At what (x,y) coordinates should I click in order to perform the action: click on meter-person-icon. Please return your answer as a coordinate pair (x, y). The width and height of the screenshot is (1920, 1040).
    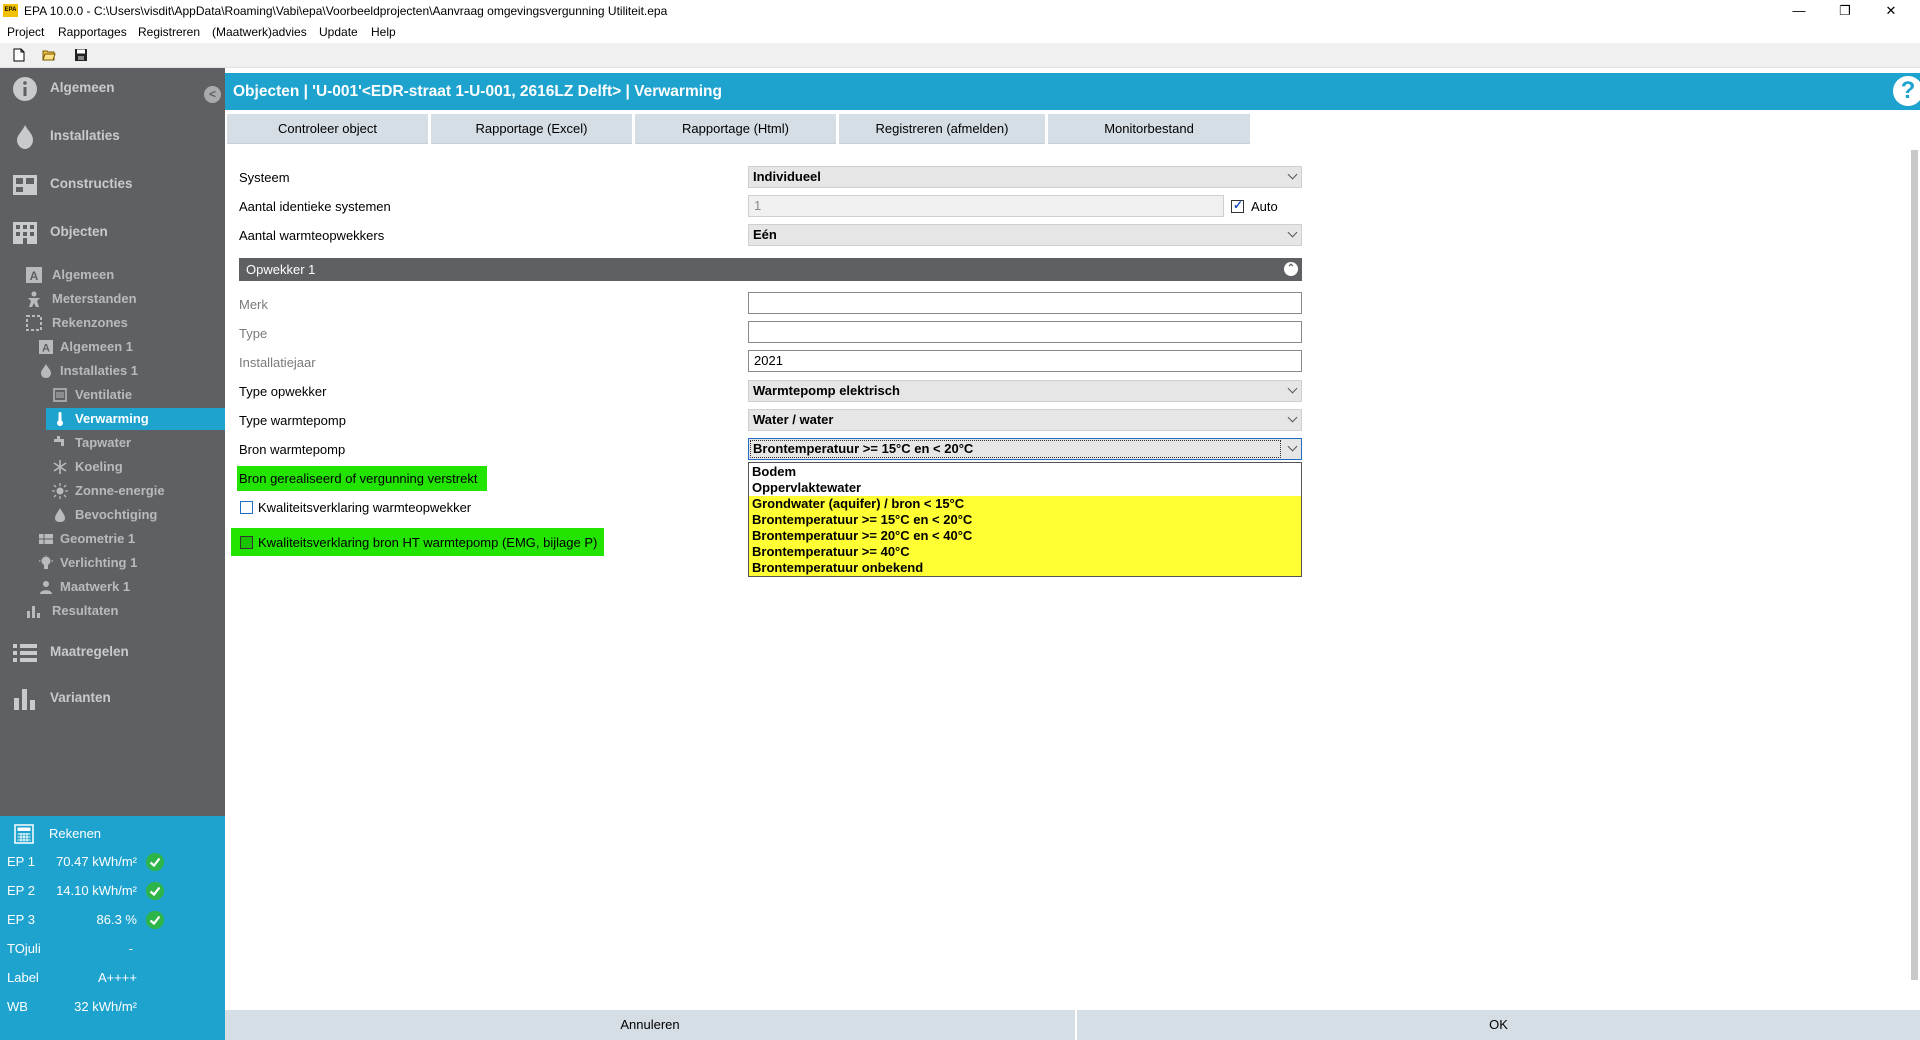
    Looking at the image, I should click on (34, 299).